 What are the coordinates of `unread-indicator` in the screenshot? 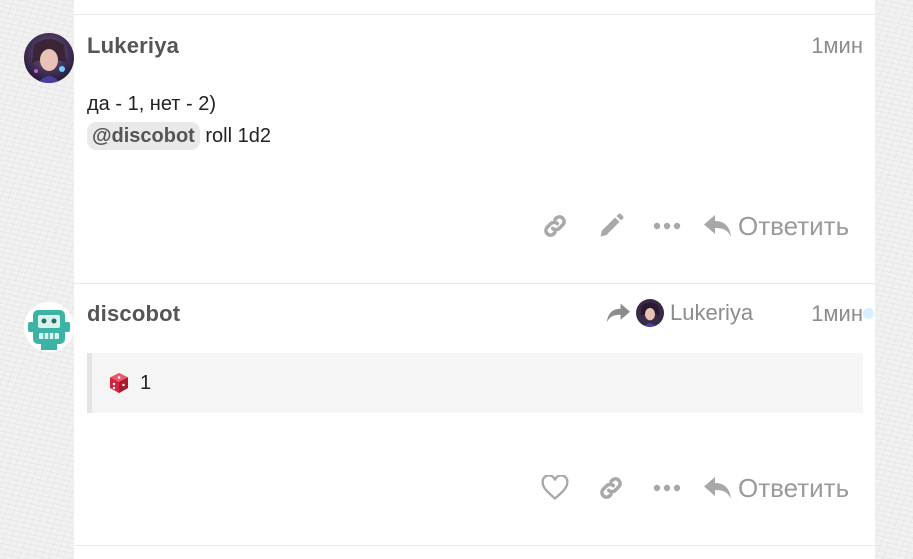 It's located at (868, 313).